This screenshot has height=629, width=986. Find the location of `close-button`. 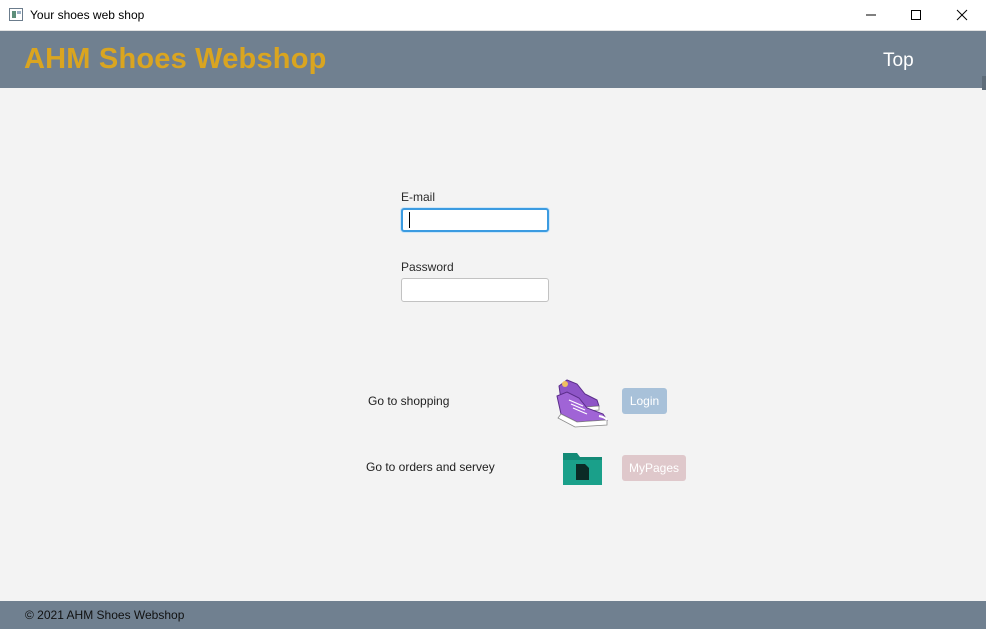

close-button is located at coordinates (962, 15).